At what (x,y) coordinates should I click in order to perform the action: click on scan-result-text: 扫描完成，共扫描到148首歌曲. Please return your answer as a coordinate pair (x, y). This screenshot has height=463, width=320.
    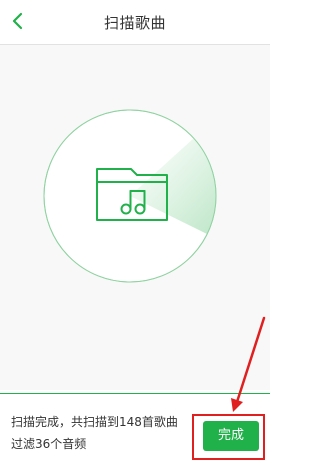
    Looking at the image, I should click on (94, 422).